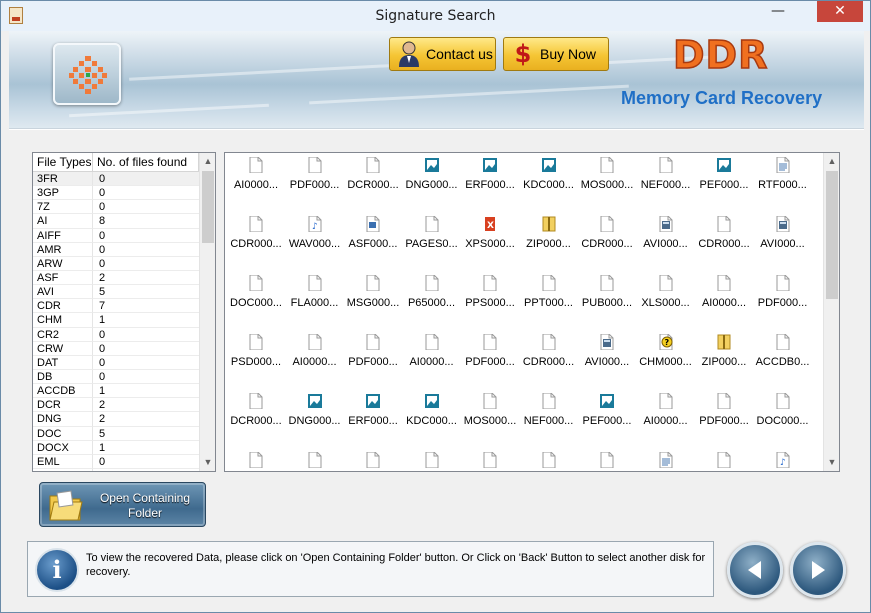  I want to click on buy-now-button: $ Buy Now, so click(556, 54).